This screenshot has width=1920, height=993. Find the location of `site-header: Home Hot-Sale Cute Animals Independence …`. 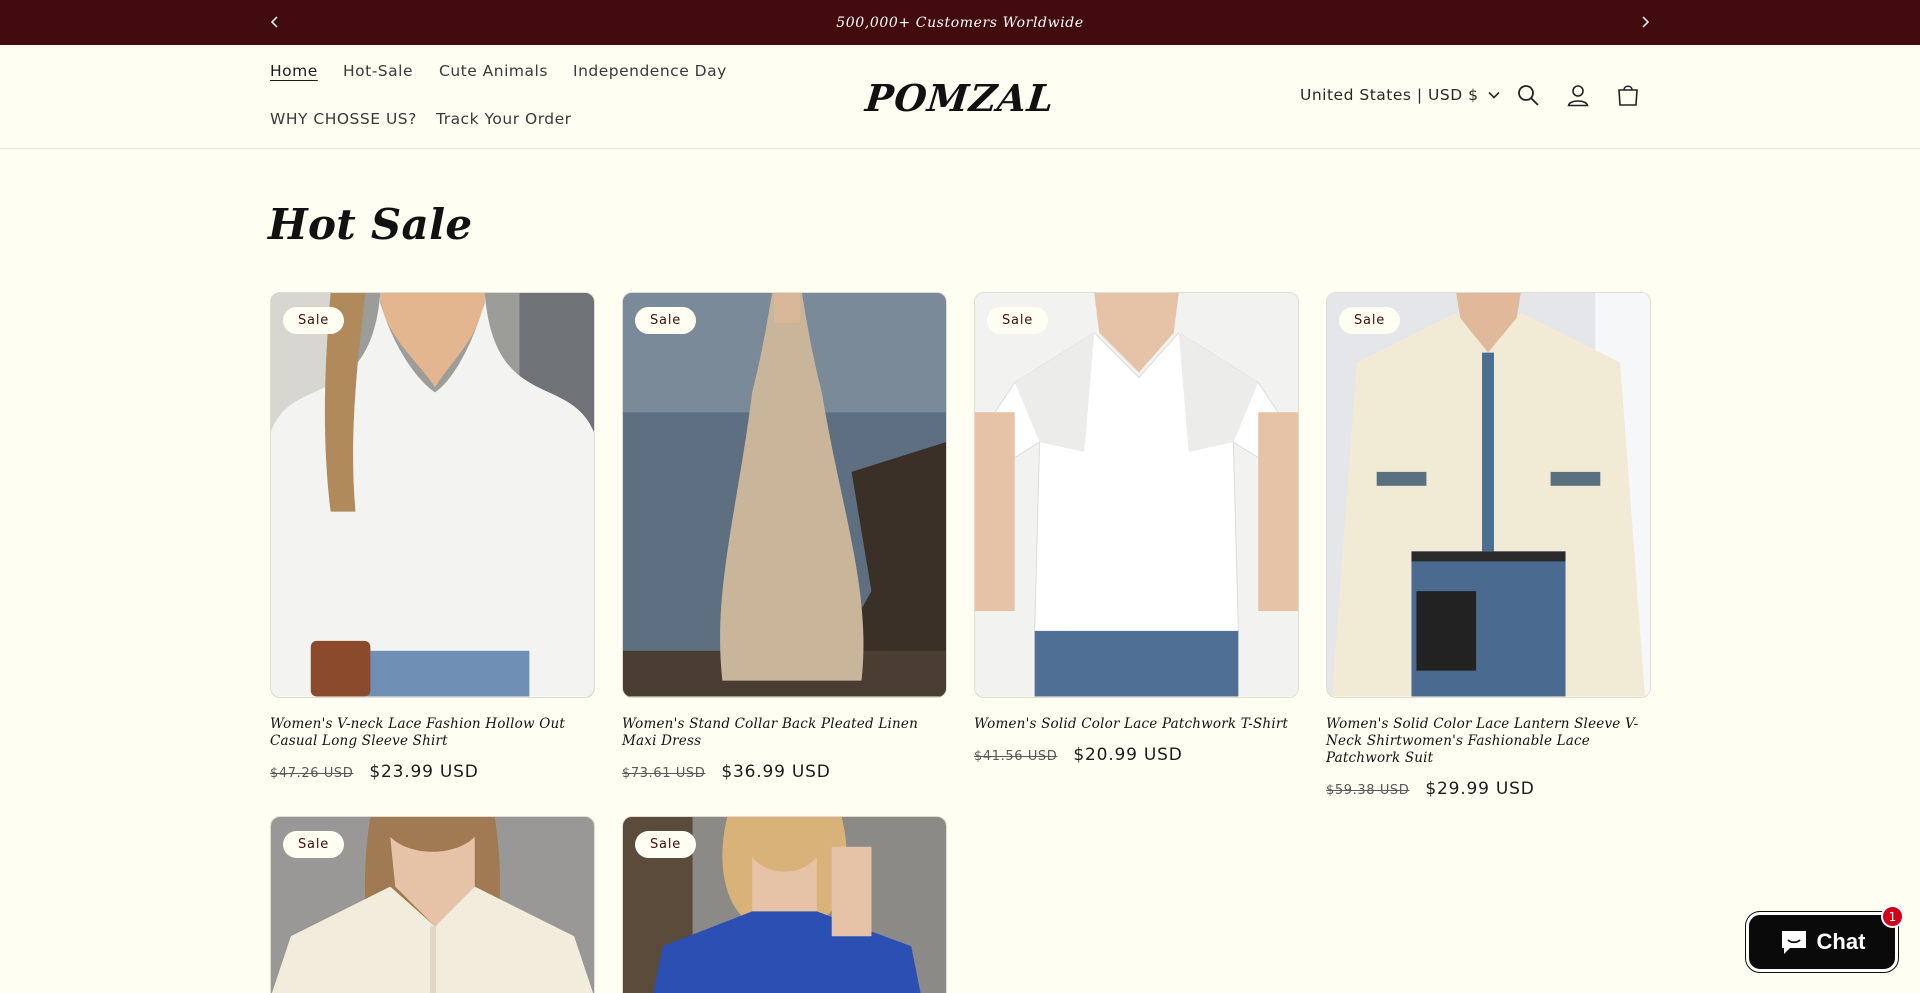

site-header: Home Hot-Sale Cute Animals Independence … is located at coordinates (960, 97).